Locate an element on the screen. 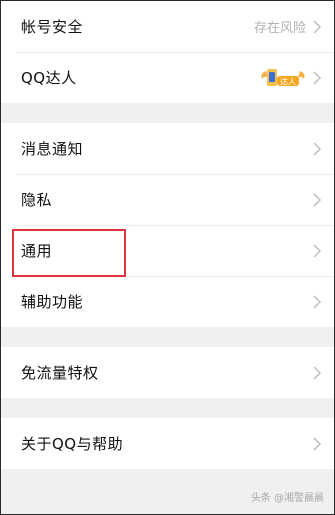 This screenshot has height=515, width=335. general-row: 通用 is located at coordinates (167, 250).